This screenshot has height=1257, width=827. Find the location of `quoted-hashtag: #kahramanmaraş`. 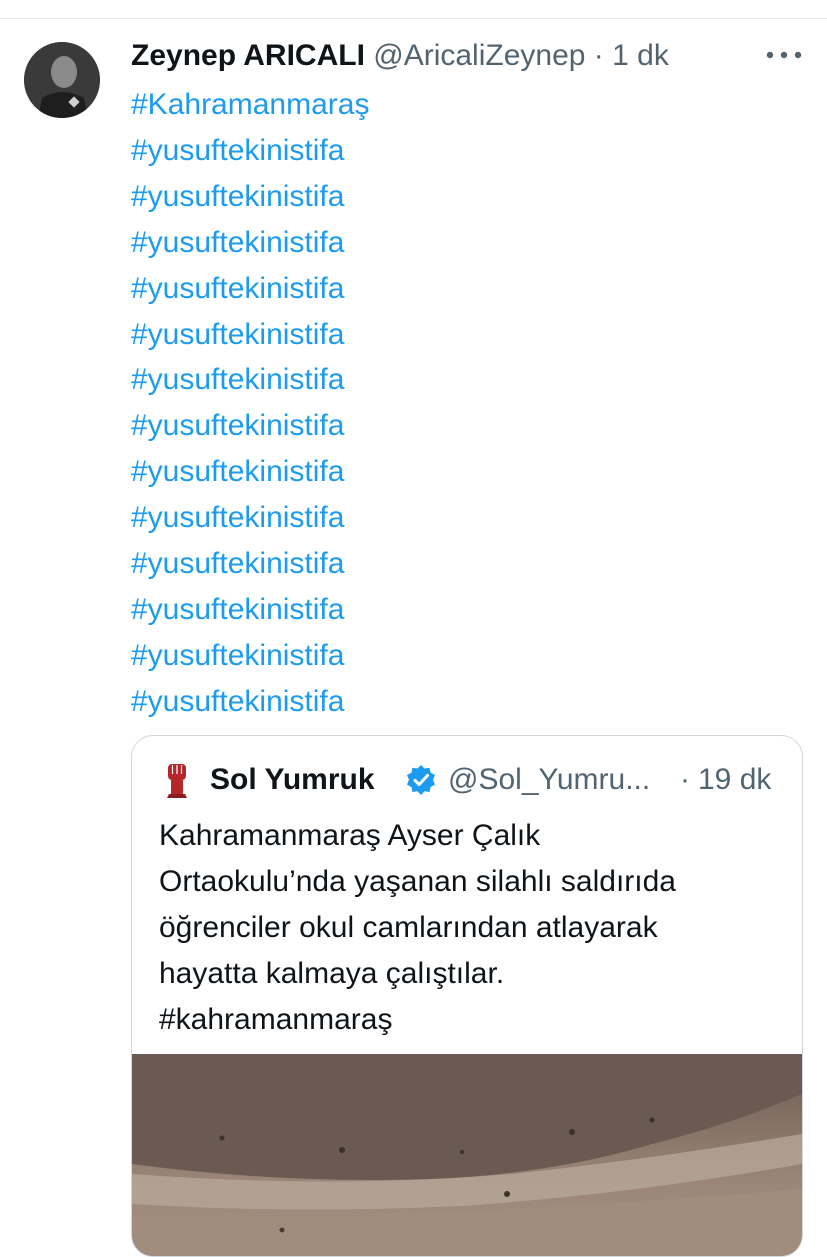

quoted-hashtag: #kahramanmaraş is located at coordinates (469, 1020).